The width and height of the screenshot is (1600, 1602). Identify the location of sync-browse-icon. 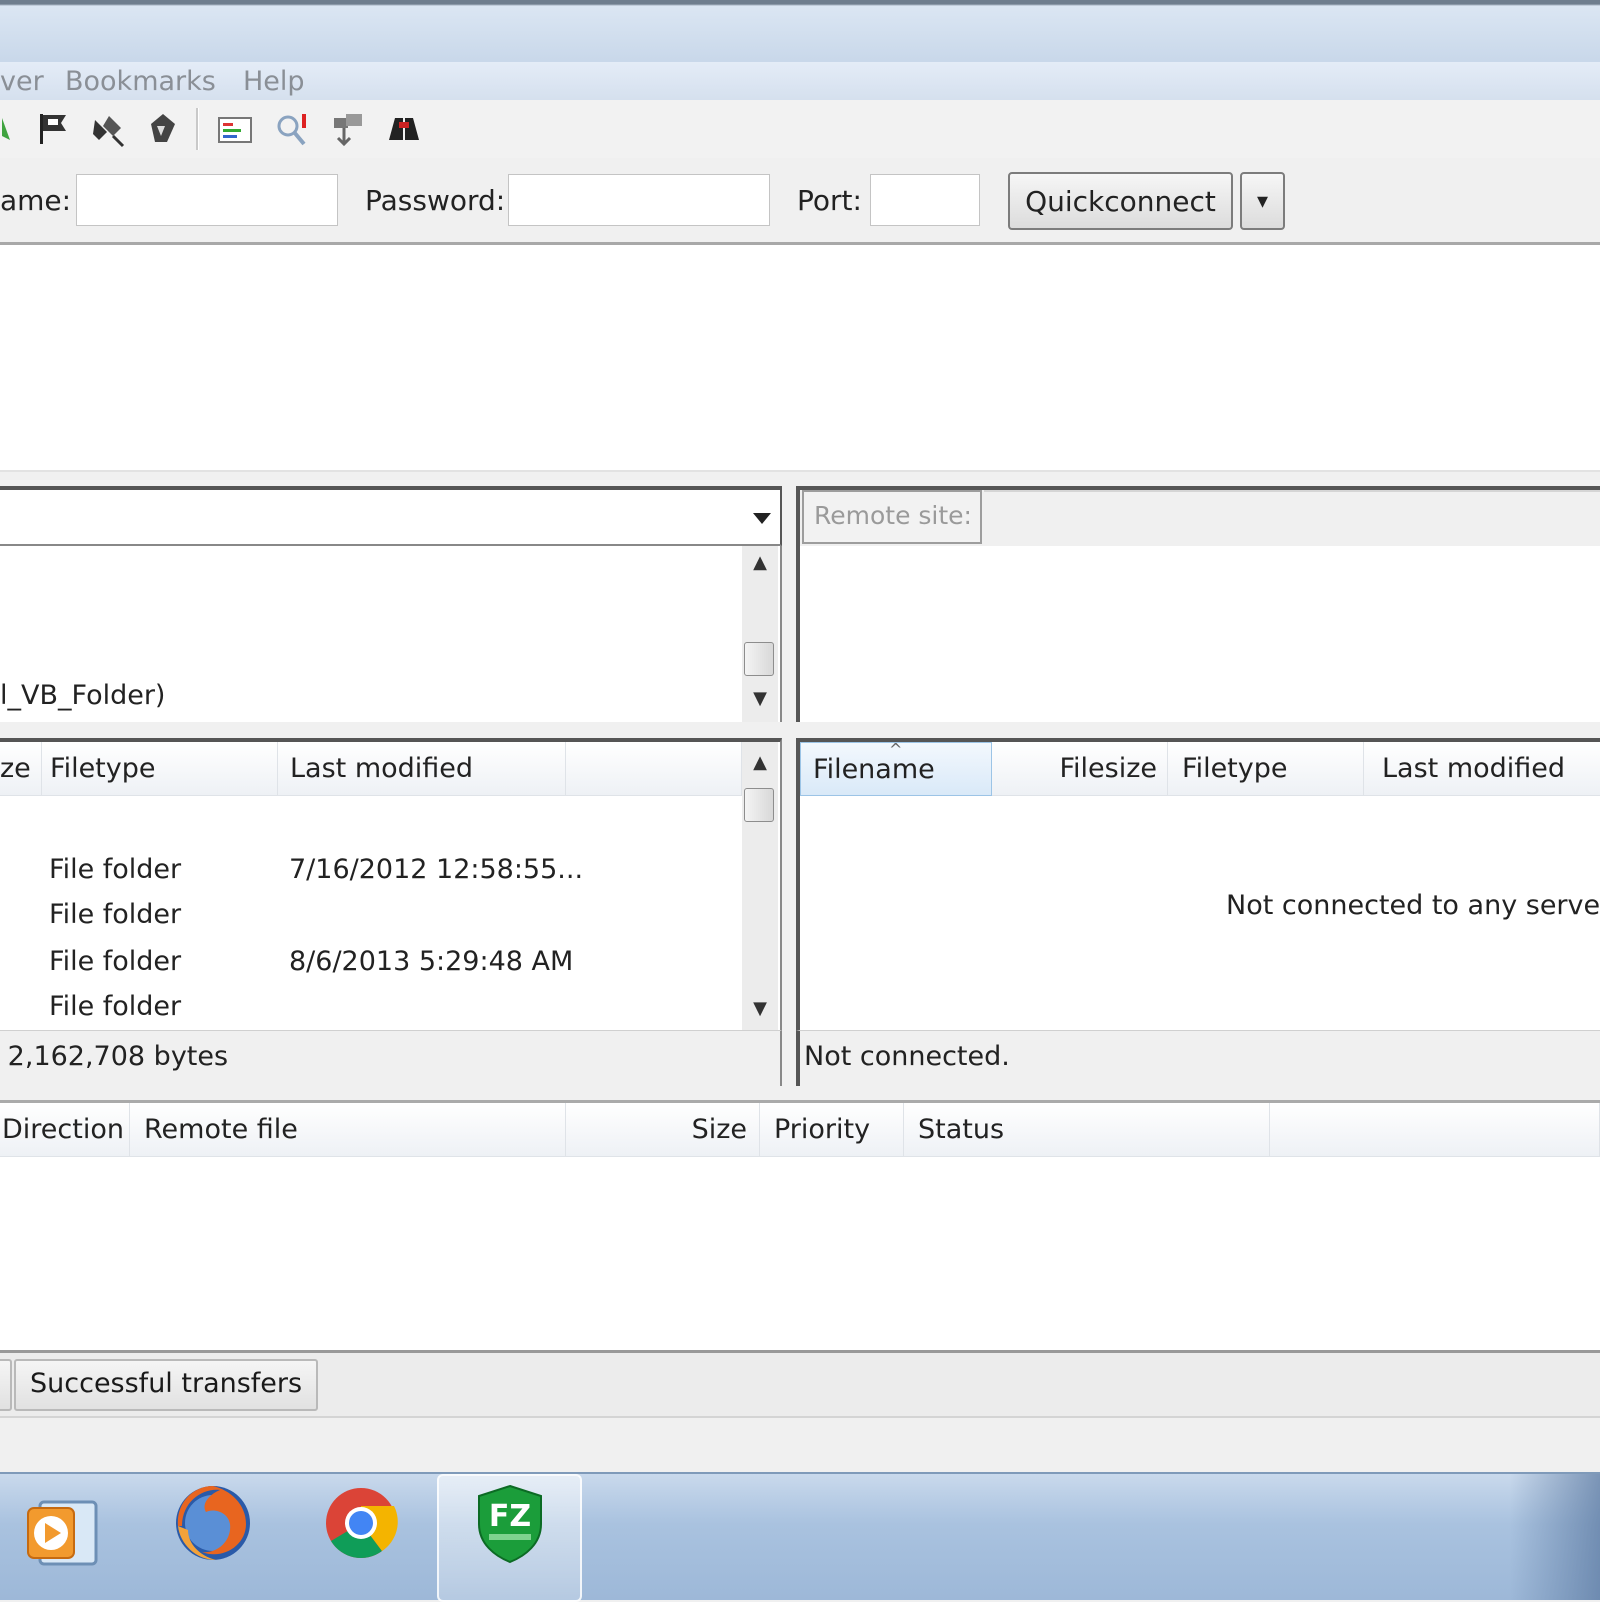
(293, 129).